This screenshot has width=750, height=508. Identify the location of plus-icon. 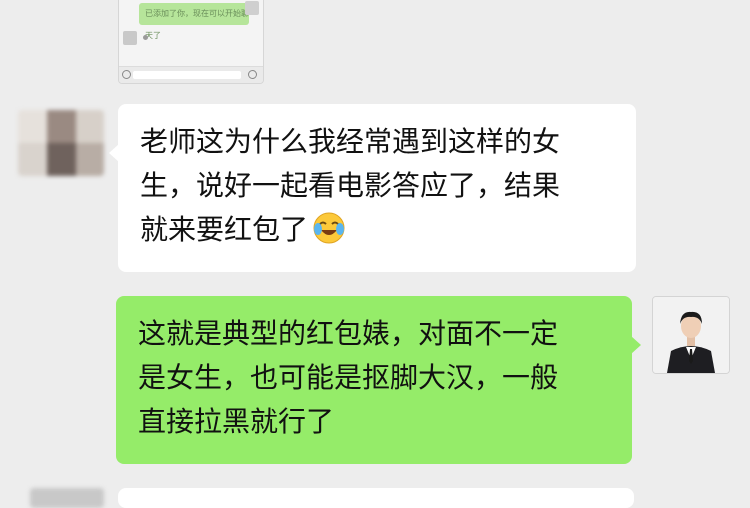
(252, 74).